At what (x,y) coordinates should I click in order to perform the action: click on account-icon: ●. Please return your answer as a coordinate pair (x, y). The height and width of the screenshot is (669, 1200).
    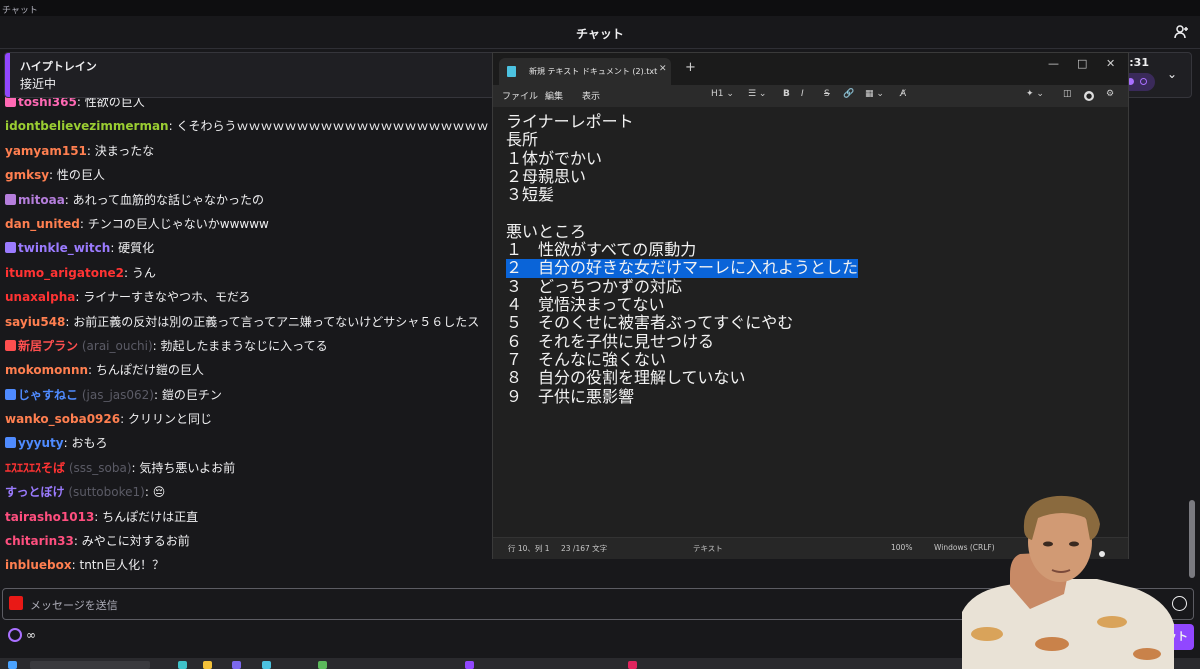
    Looking at the image, I should click on (1089, 96).